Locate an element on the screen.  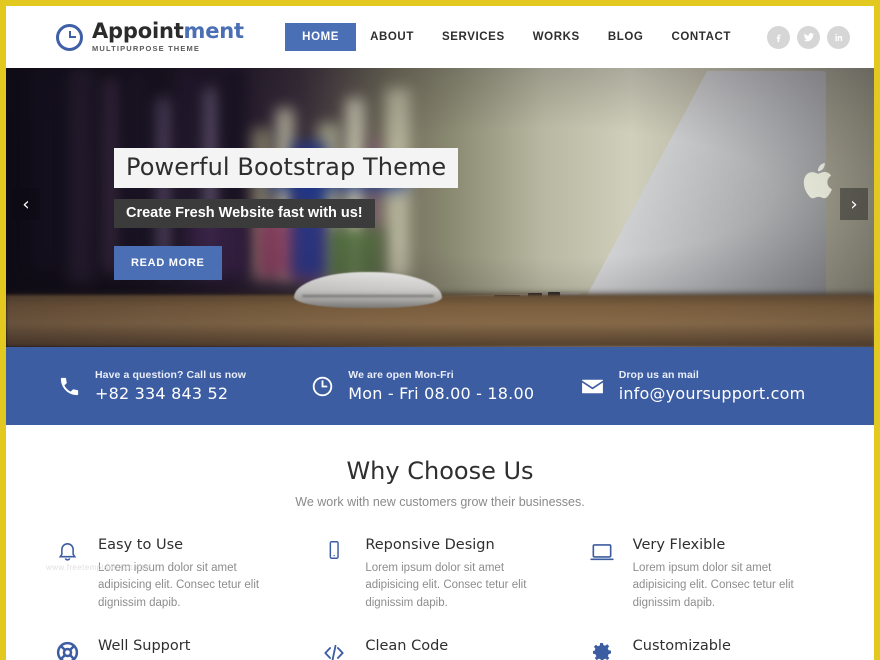
info-value-email: info@yoursupport.com is located at coordinates (712, 393).